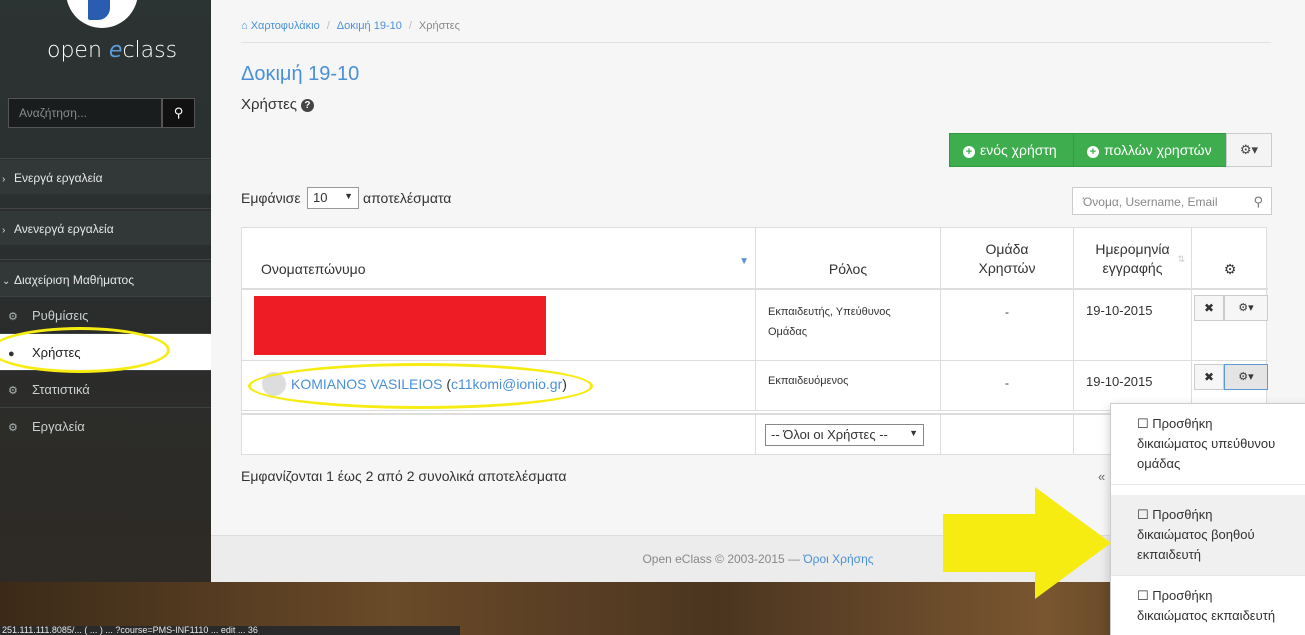 The image size is (1305, 635). I want to click on column-header-label: Χρηστών, so click(1007, 268).